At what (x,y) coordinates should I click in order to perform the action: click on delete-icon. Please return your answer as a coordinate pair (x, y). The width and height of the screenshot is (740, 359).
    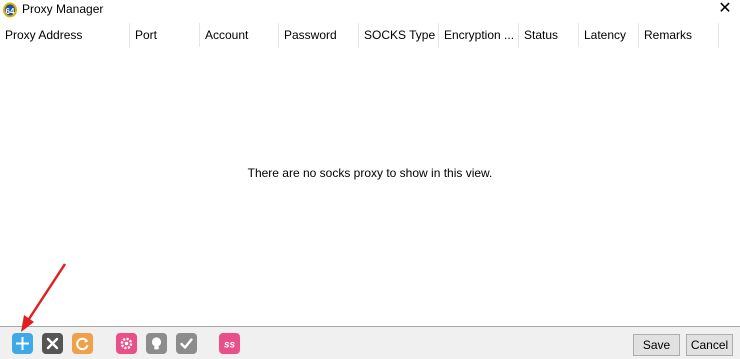
    Looking at the image, I should click on (52, 343).